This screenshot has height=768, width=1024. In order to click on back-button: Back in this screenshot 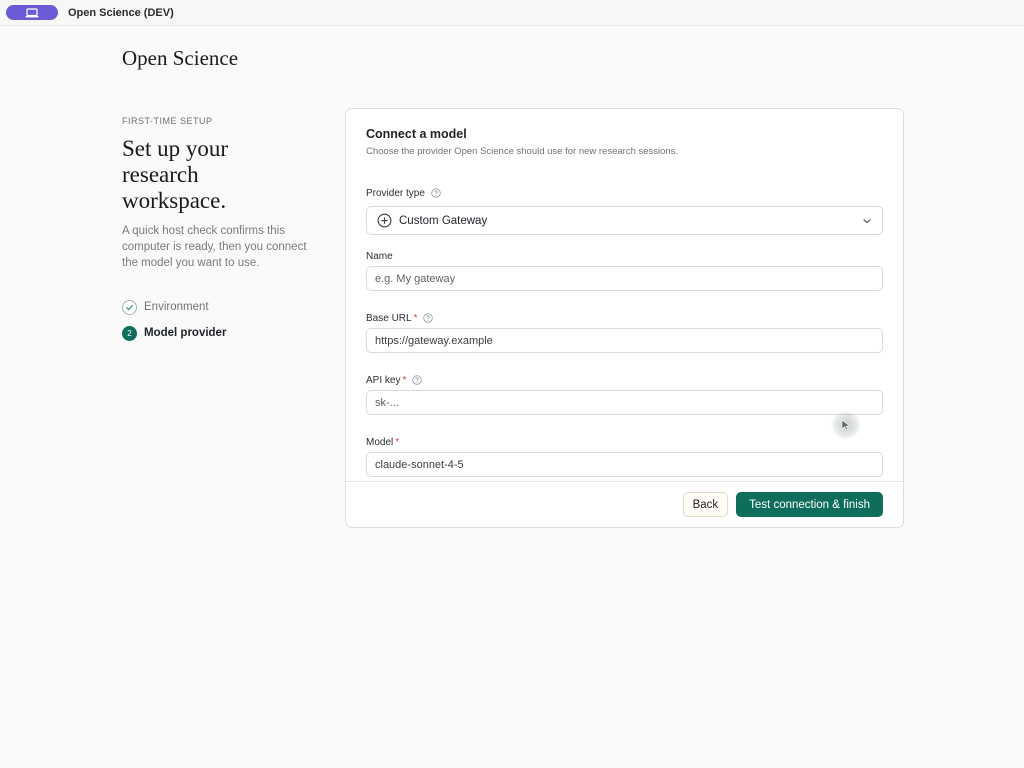, I will do `click(705, 504)`.